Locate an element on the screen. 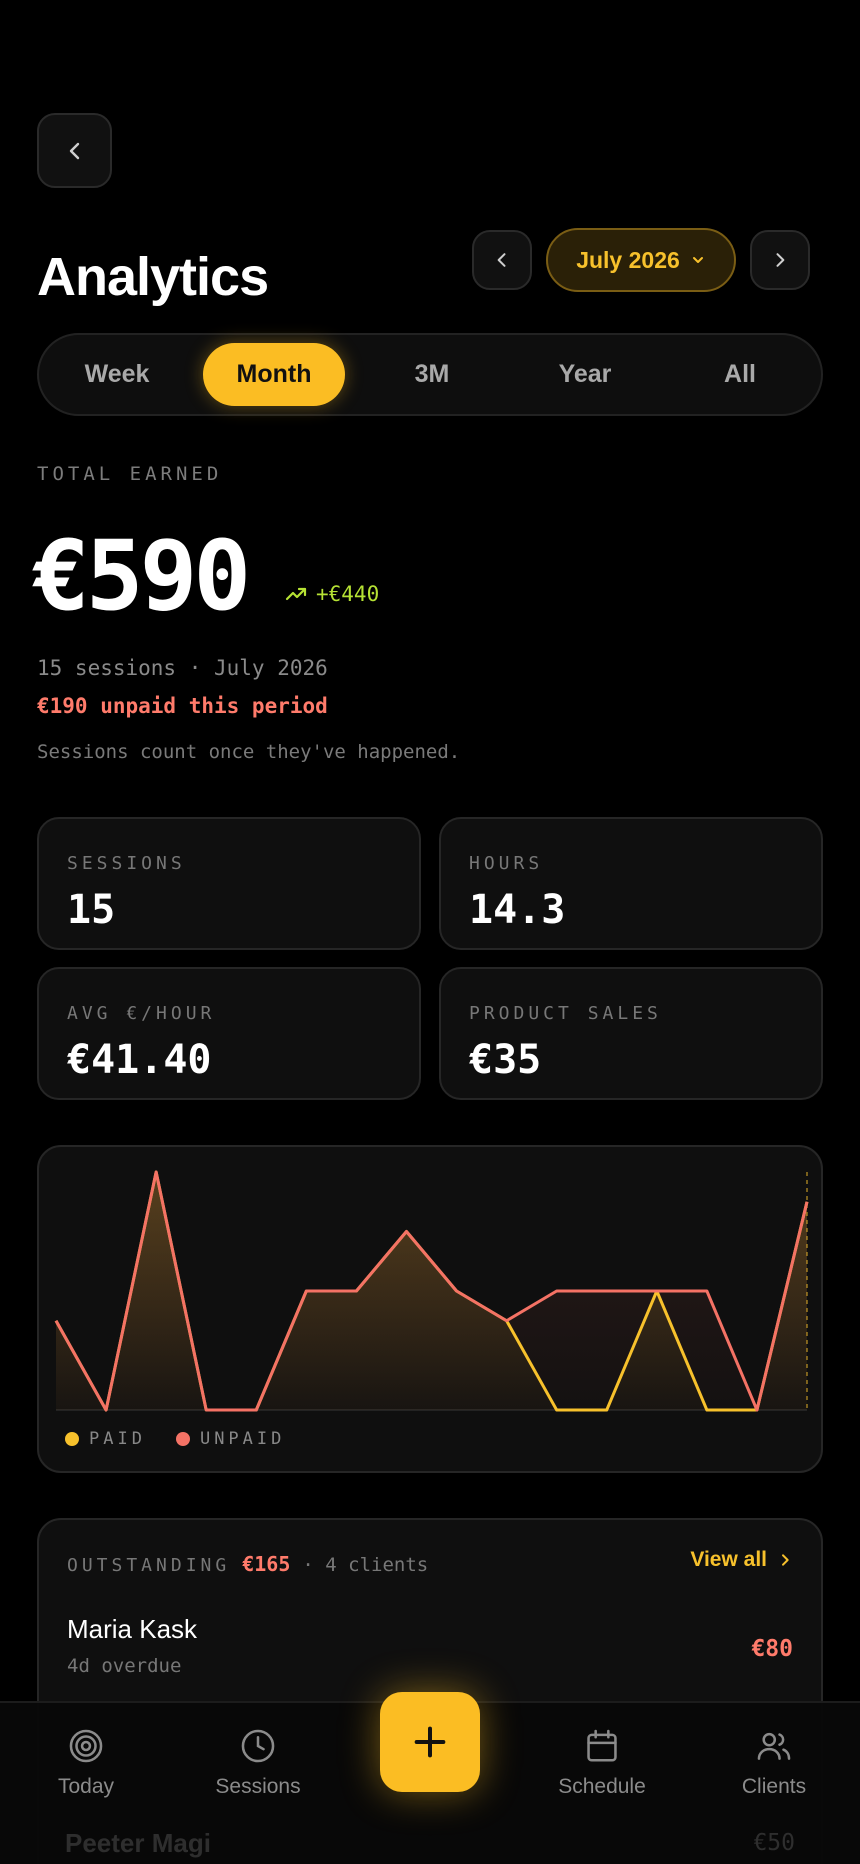  clock-icon is located at coordinates (258, 1746).